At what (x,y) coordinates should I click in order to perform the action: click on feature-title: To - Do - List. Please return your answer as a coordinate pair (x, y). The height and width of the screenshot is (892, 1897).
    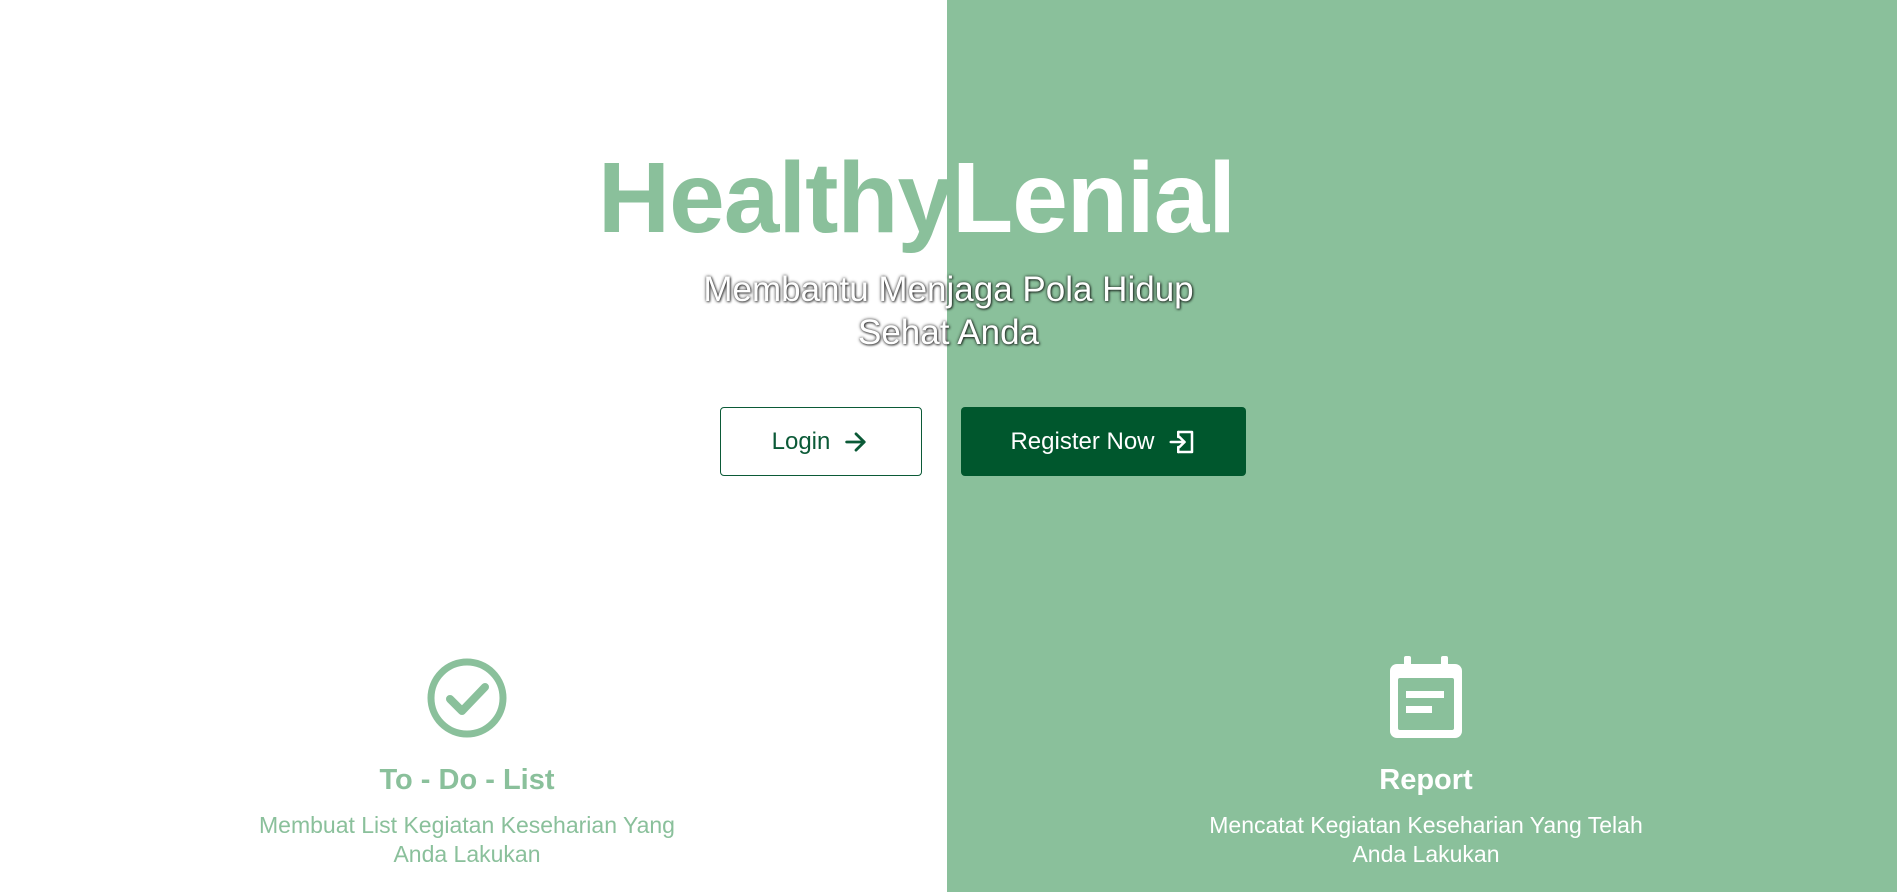
    Looking at the image, I should click on (467, 780).